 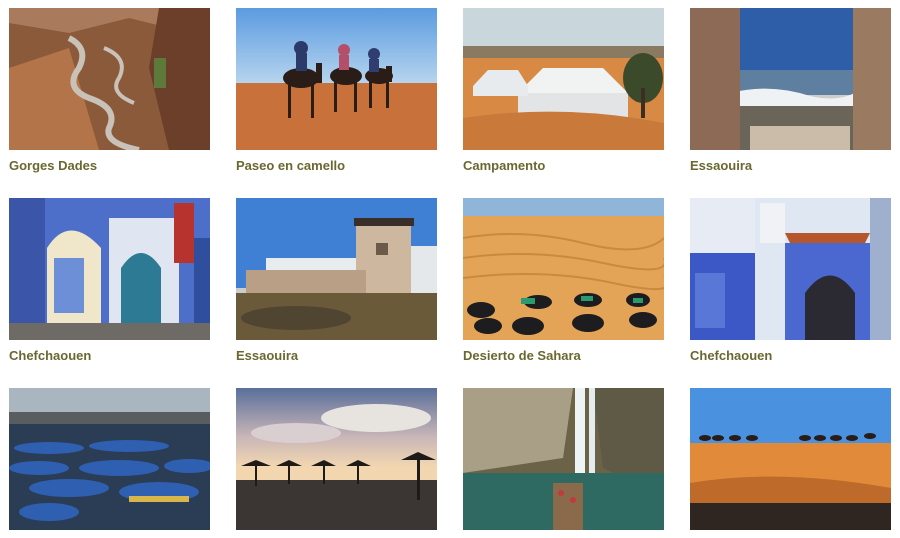 I want to click on camel-ride-photo, so click(x=336, y=79).